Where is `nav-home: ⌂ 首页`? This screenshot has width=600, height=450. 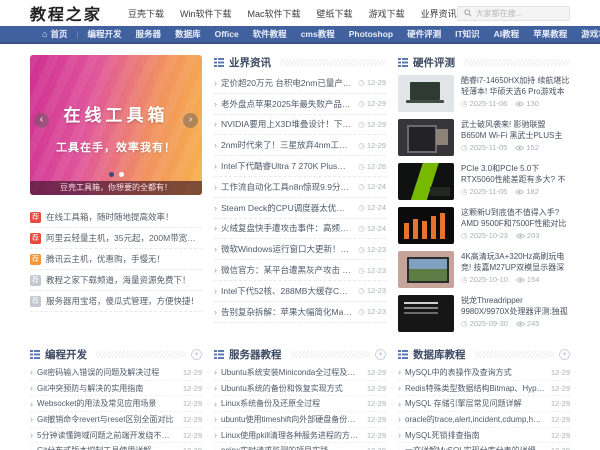
nav-home: ⌂ 首页 is located at coordinates (52, 34).